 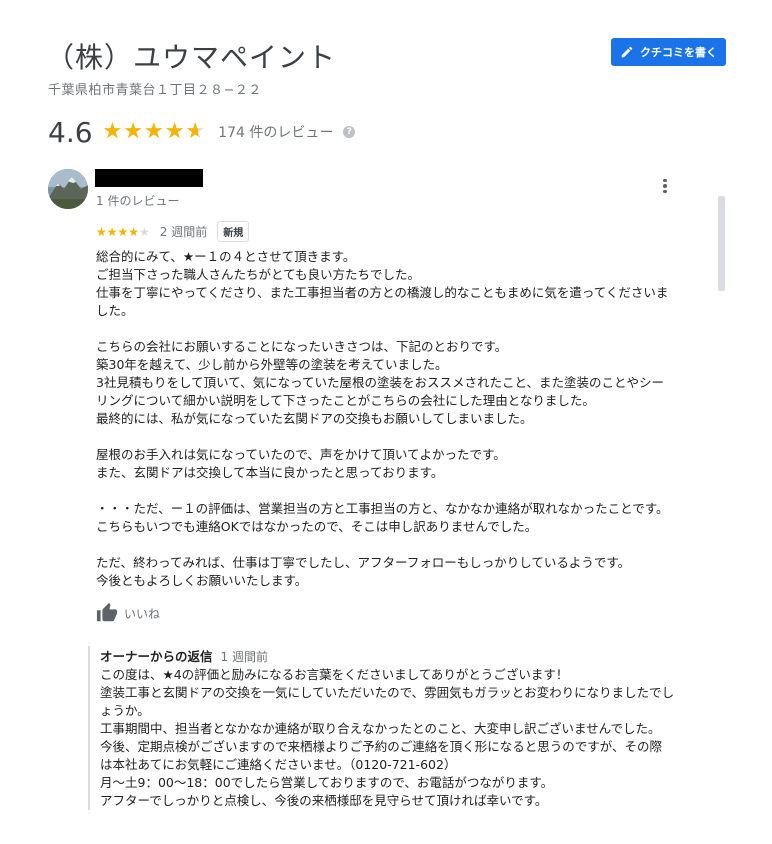 What do you see at coordinates (155, 90) in the screenshot?
I see `business-address: 千葉県柏市青葉台１丁目２８−２２` at bounding box center [155, 90].